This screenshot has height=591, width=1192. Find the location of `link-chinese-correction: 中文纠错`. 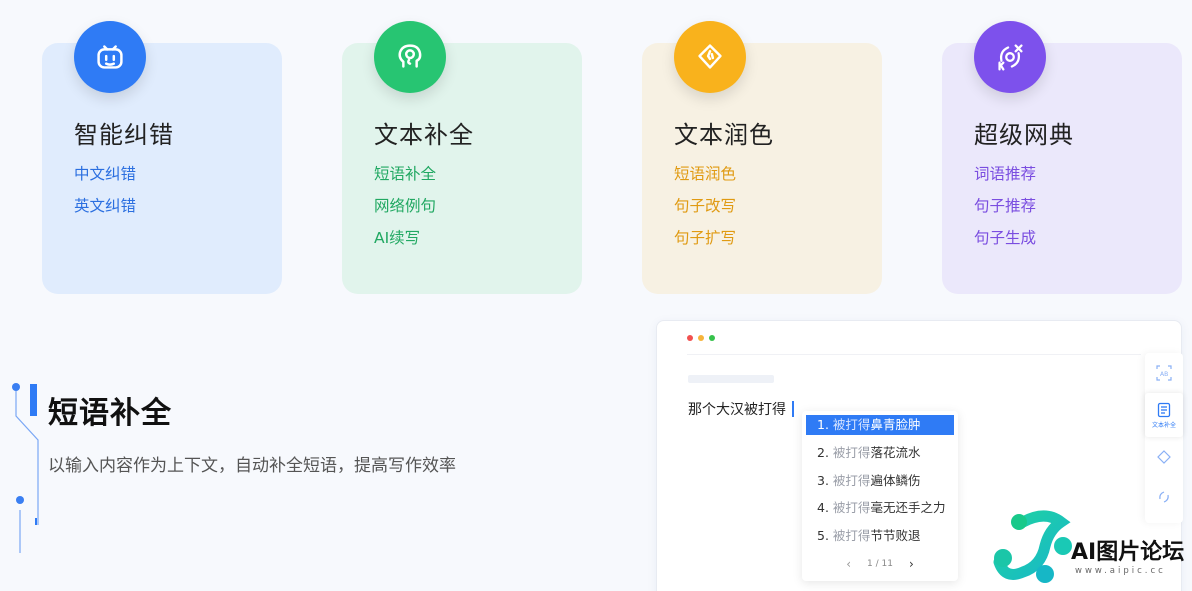

link-chinese-correction: 中文纠错 is located at coordinates (105, 179).